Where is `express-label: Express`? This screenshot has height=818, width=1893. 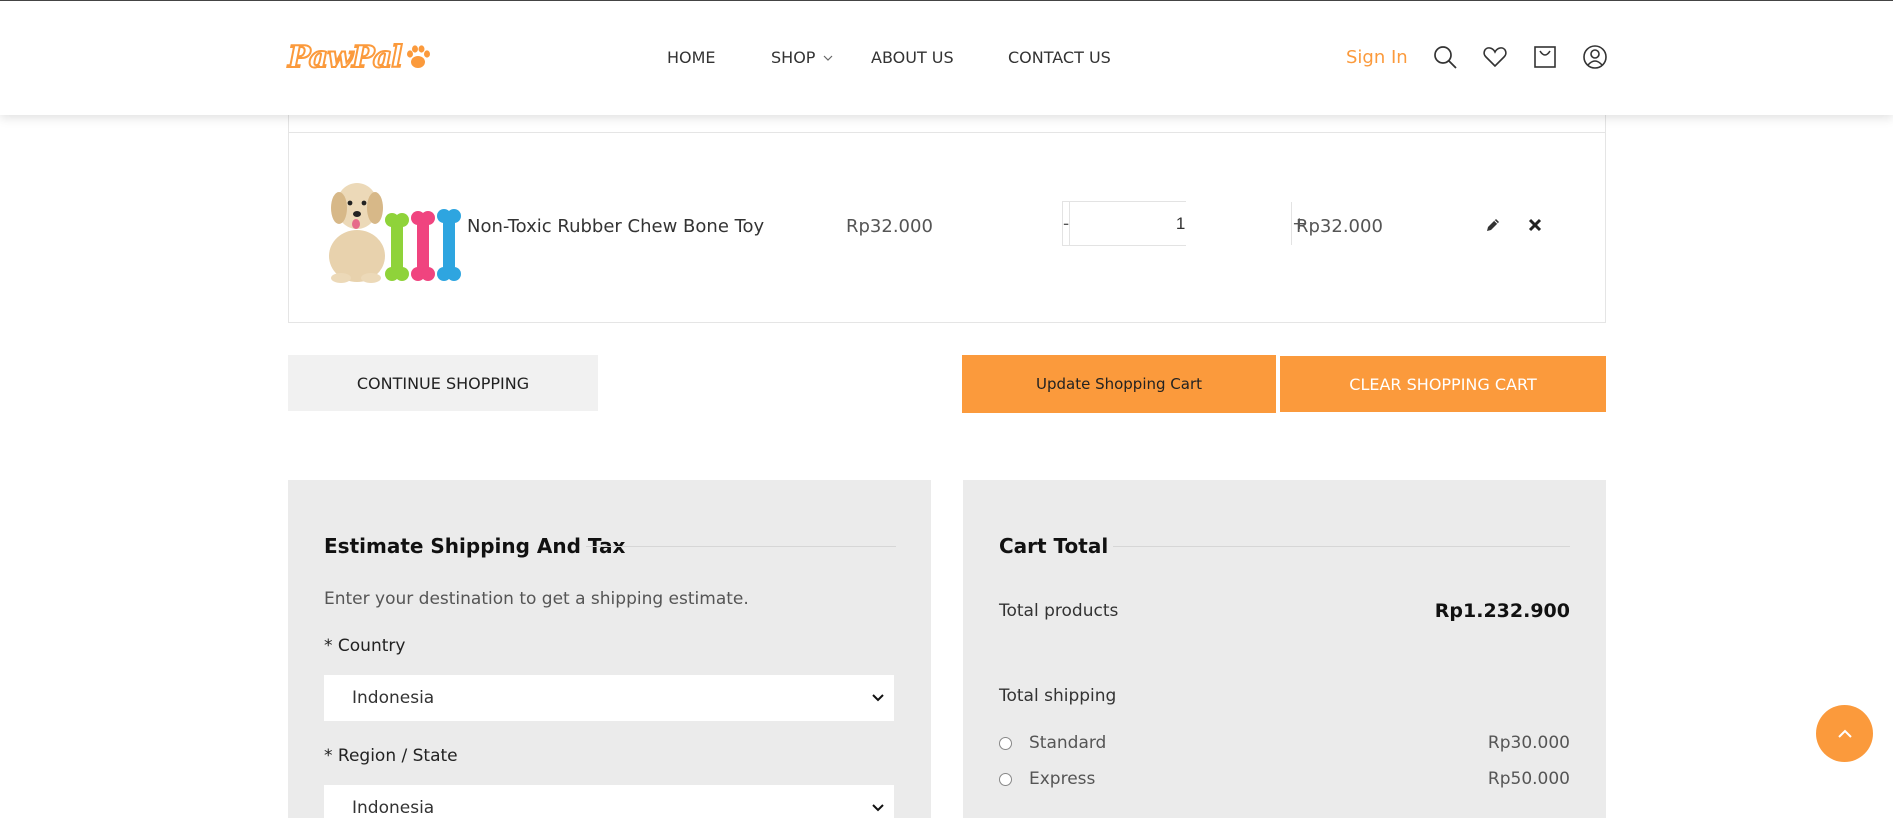 express-label: Express is located at coordinates (1062, 779).